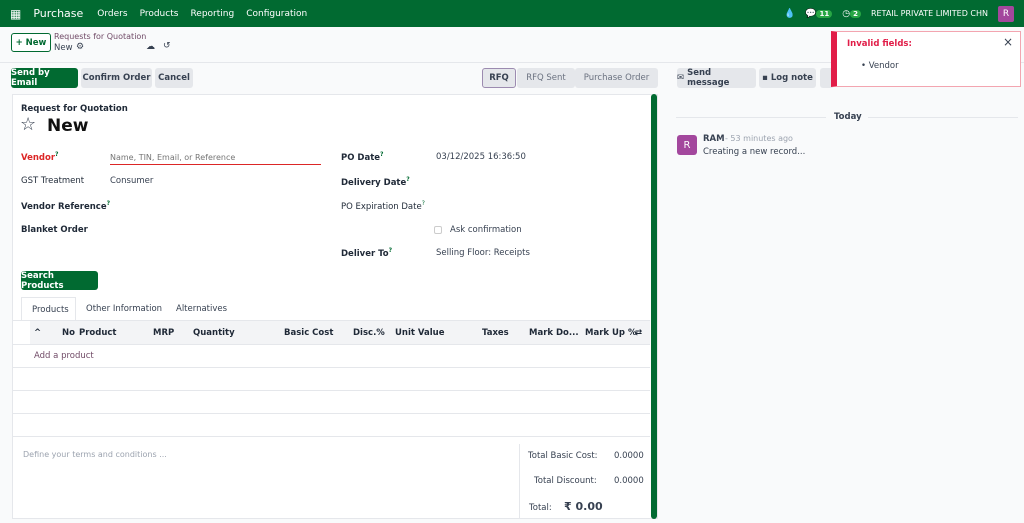 Image resolution: width=1024 pixels, height=523 pixels. What do you see at coordinates (929, 13) in the screenshot?
I see `company-name: RETAIL PRIVATE LIMITED CHN` at bounding box center [929, 13].